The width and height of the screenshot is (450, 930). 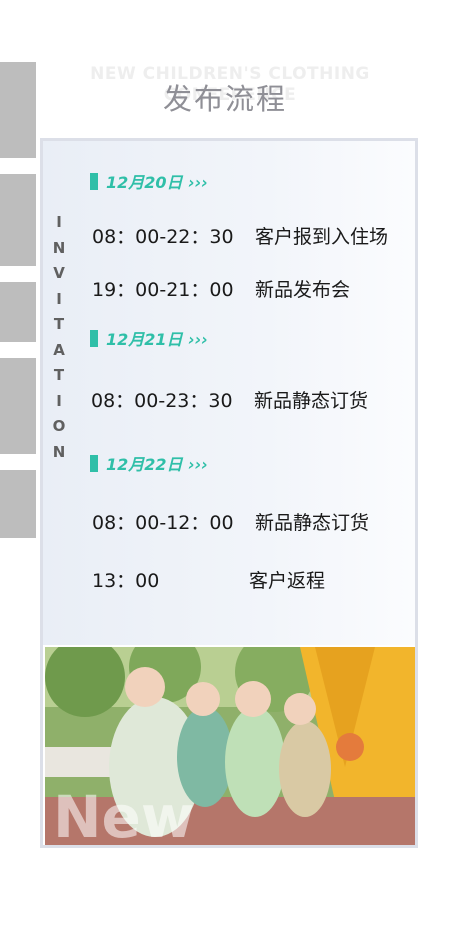 What do you see at coordinates (157, 464) in the screenshot?
I see `date-label: 12月22日 ›››` at bounding box center [157, 464].